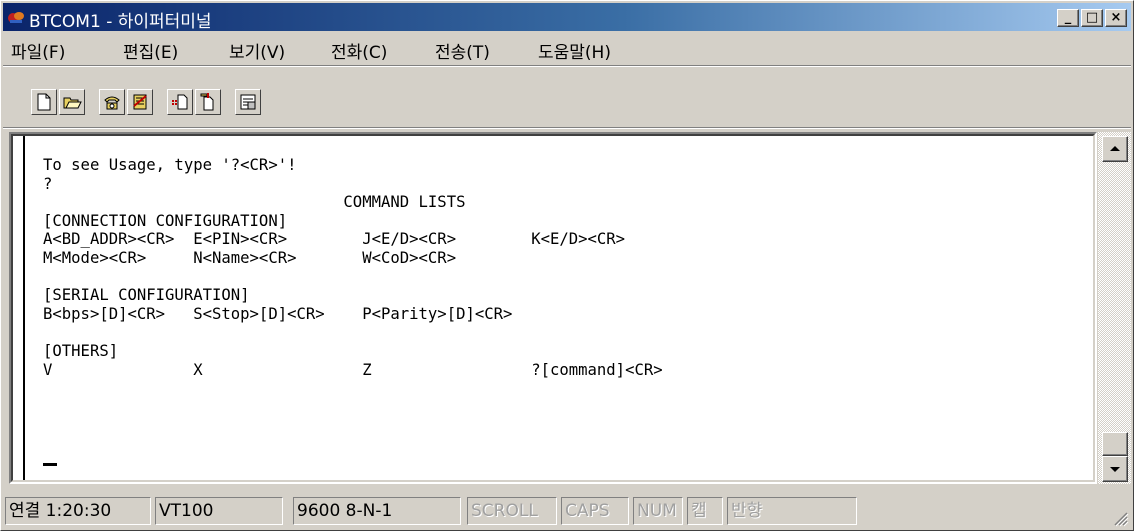 The height and width of the screenshot is (531, 1134). What do you see at coordinates (792, 511) in the screenshot?
I see `status-echo: 반향` at bounding box center [792, 511].